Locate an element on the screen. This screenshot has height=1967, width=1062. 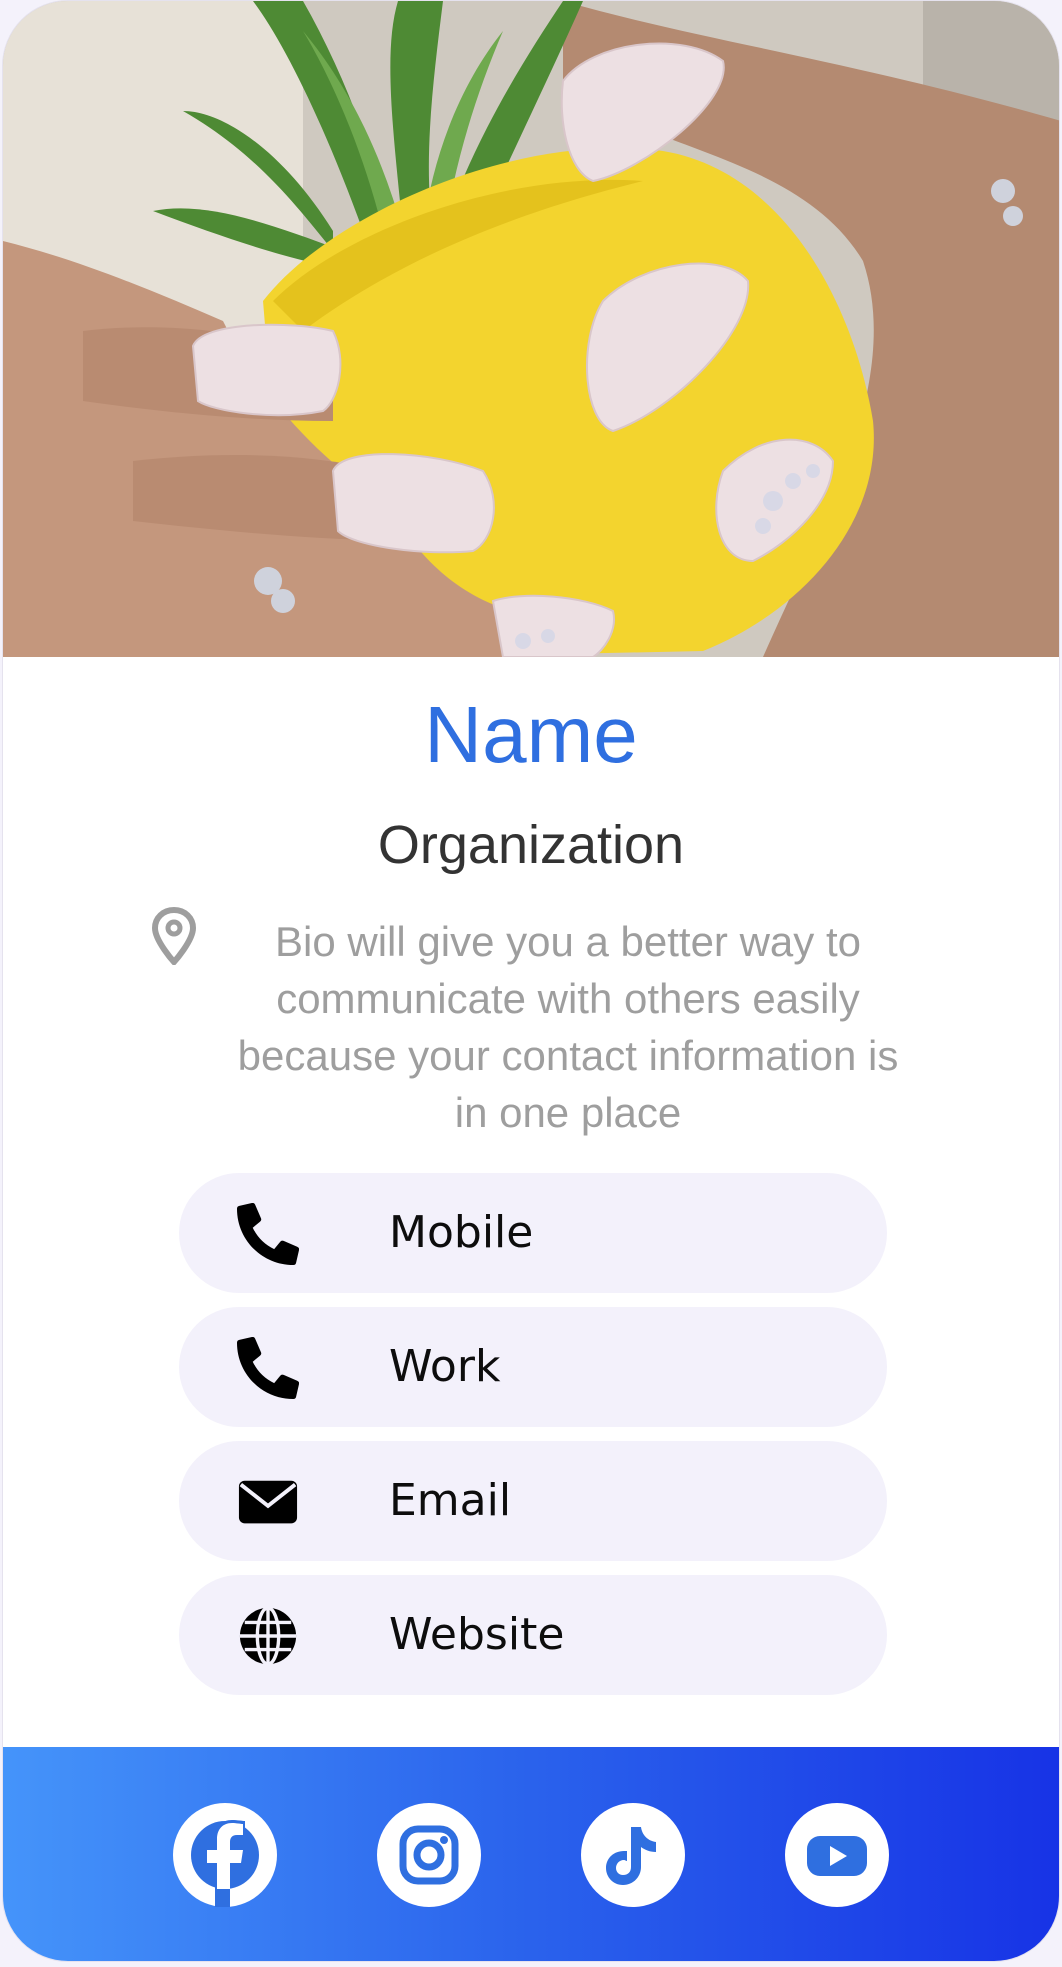
instagram-icon is located at coordinates (429, 1855).